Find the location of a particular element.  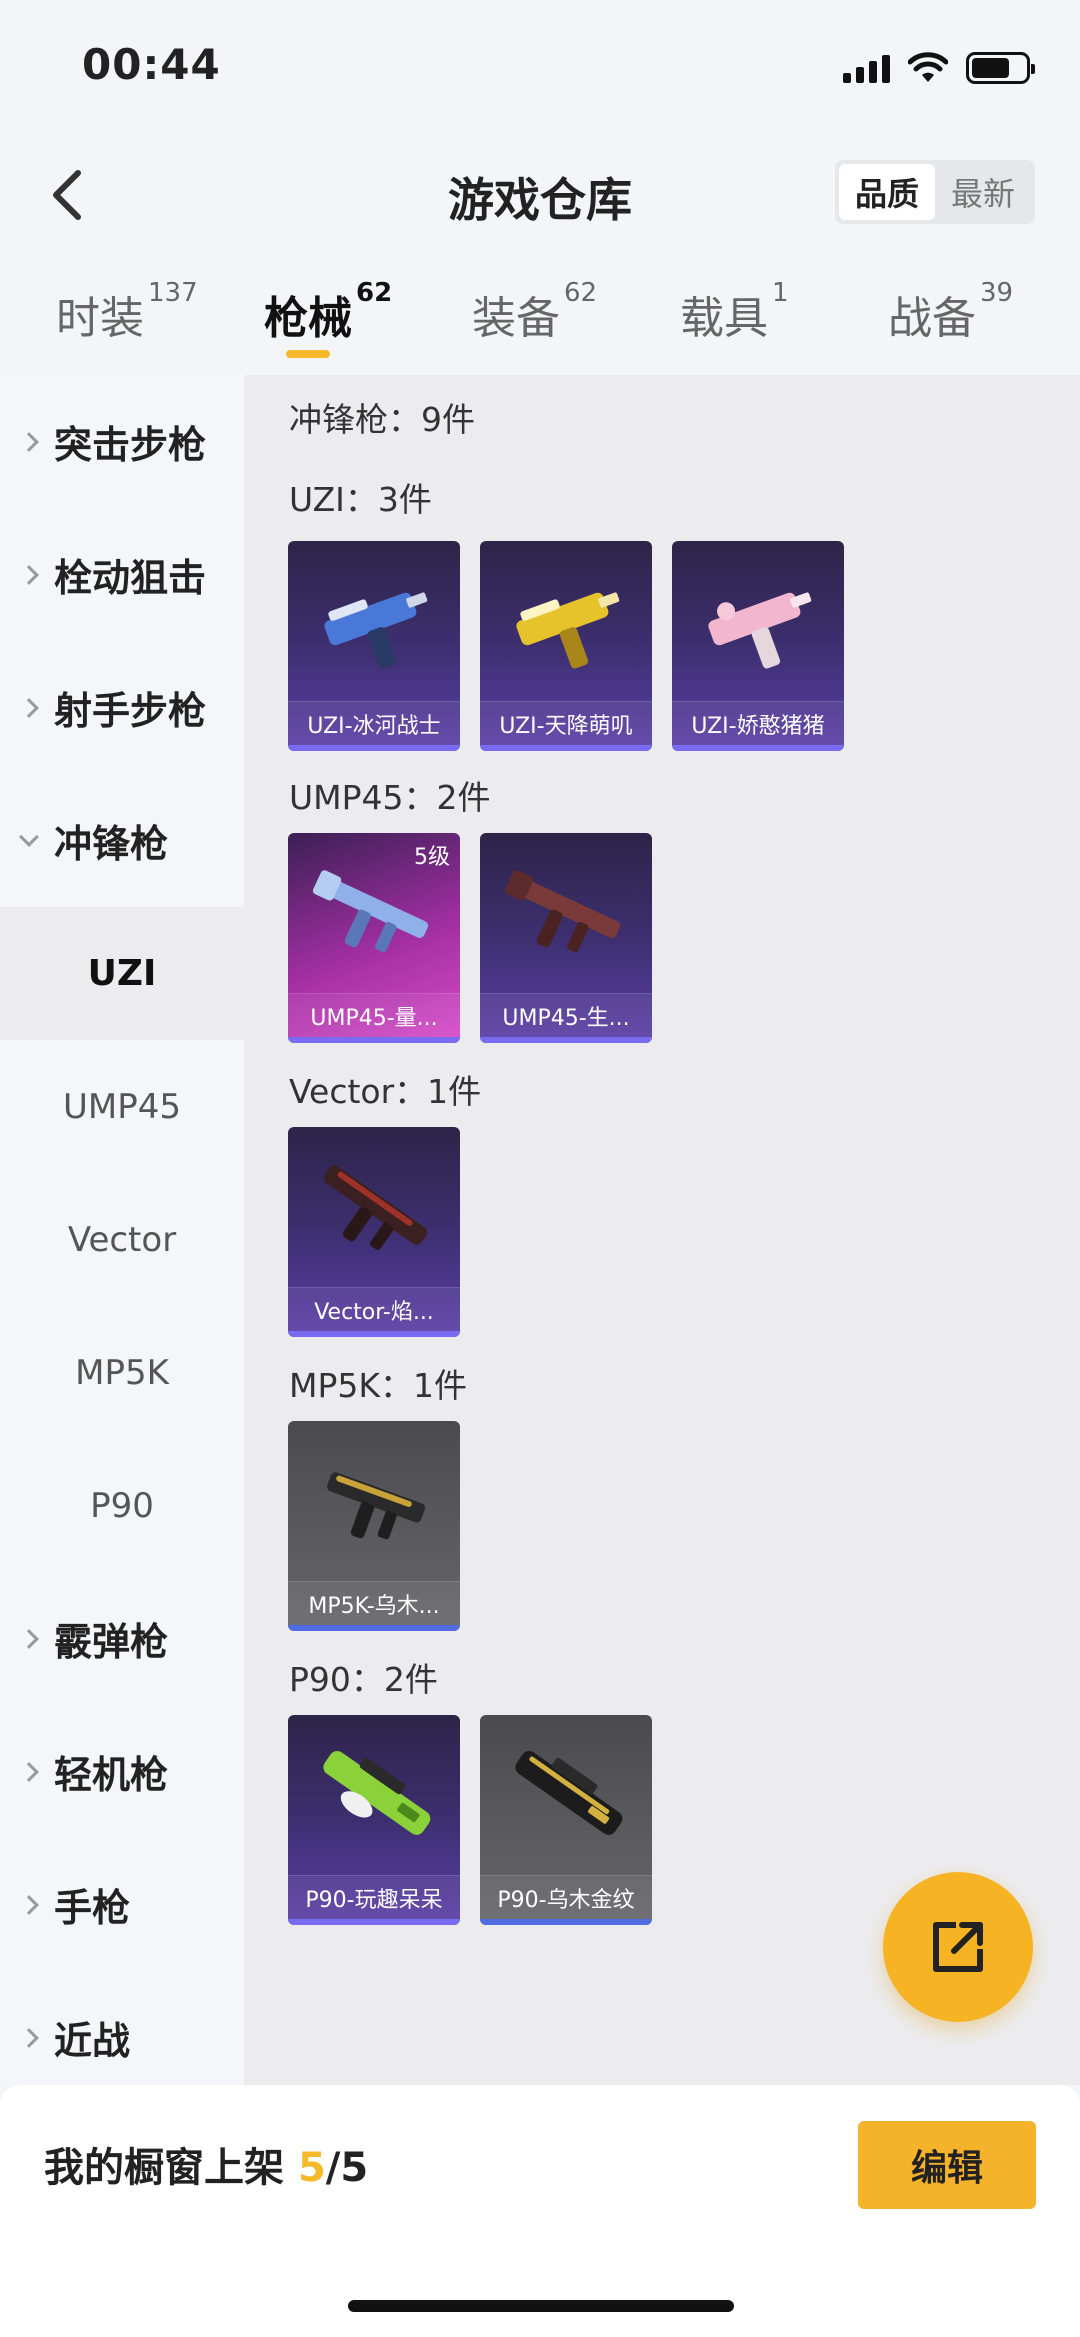

sidebar-subitem-mp5k: MP5K is located at coordinates (122, 1372).